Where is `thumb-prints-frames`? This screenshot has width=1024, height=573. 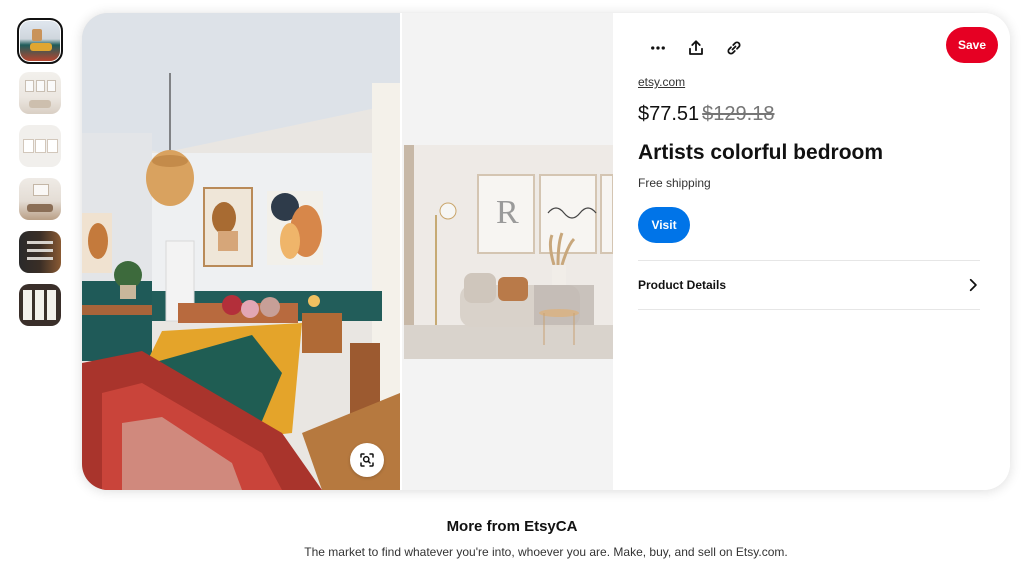 thumb-prints-frames is located at coordinates (40, 146).